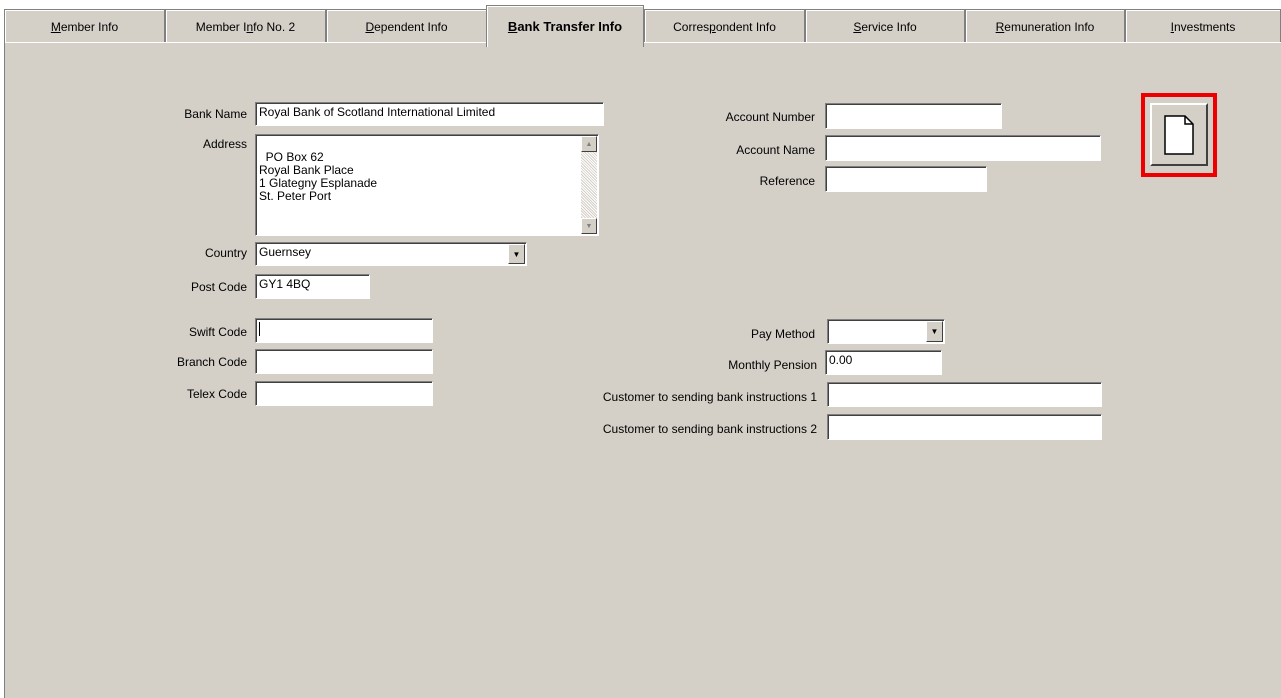  I want to click on tab-remuneration-info: Remuneration Info, so click(1045, 26).